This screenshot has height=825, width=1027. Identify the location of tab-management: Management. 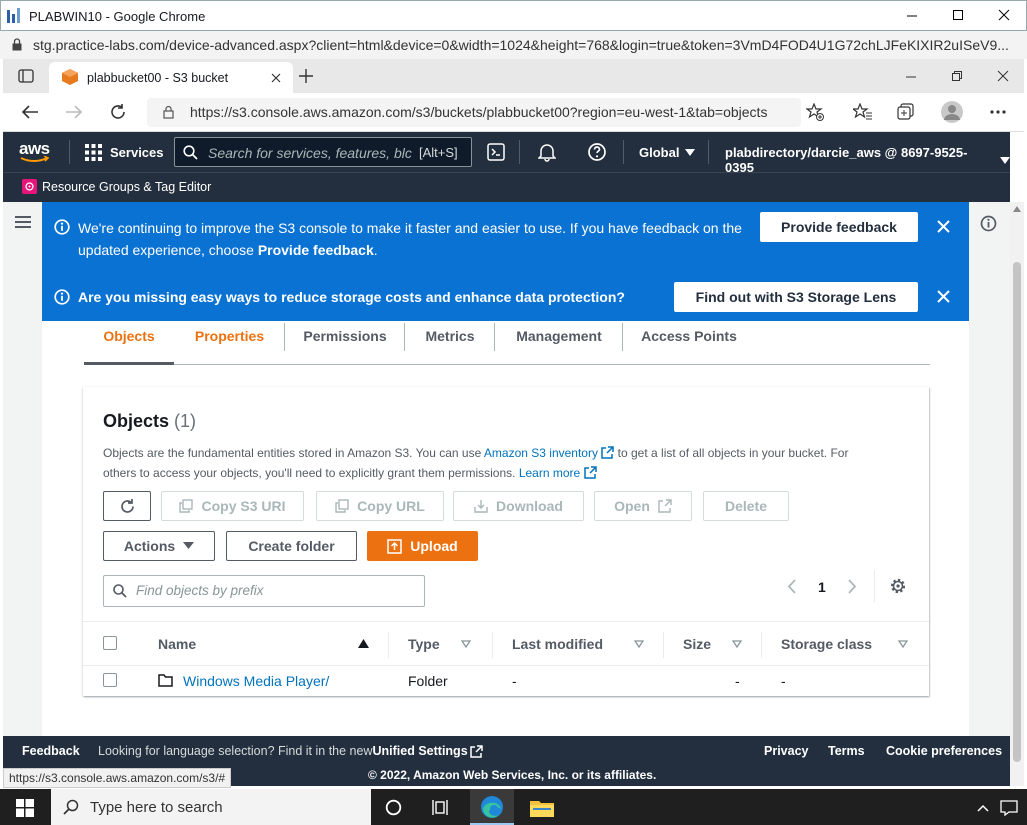
(559, 343).